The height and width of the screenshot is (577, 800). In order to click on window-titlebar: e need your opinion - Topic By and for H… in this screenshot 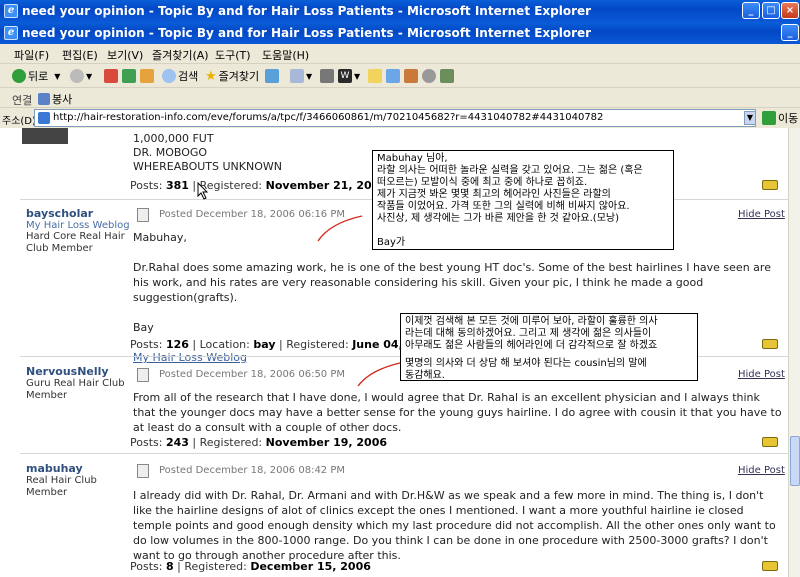, I will do `click(400, 33)`.